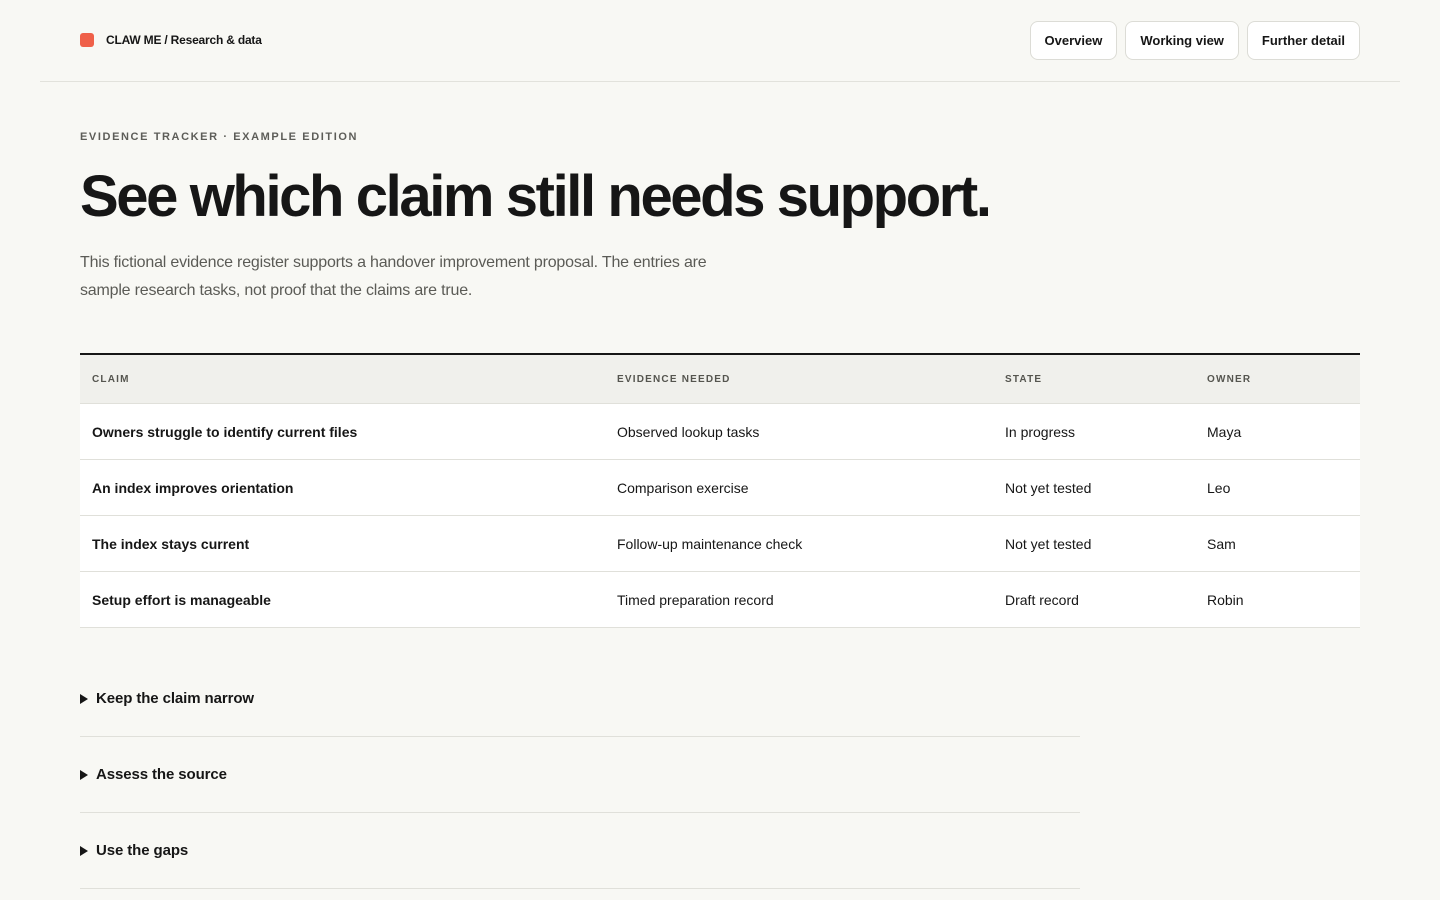 This screenshot has width=1440, height=900. Describe the element at coordinates (1024, 379) in the screenshot. I see `column-header-state: STATE` at that location.